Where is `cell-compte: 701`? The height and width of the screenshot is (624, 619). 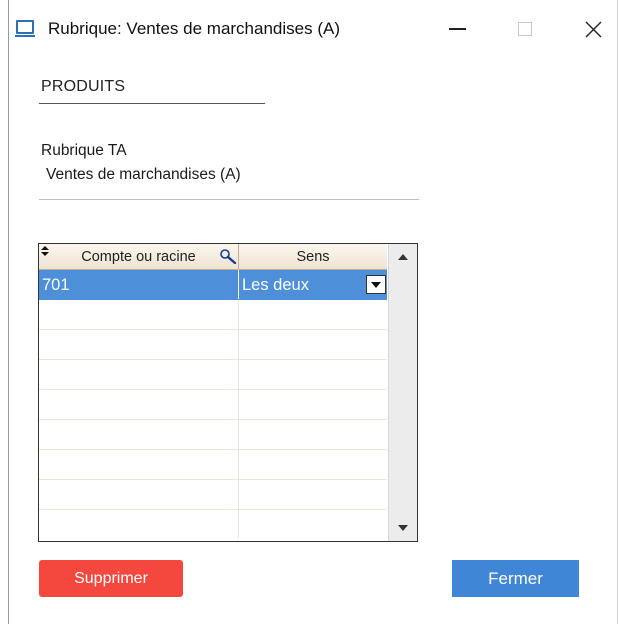 cell-compte: 701 is located at coordinates (139, 284).